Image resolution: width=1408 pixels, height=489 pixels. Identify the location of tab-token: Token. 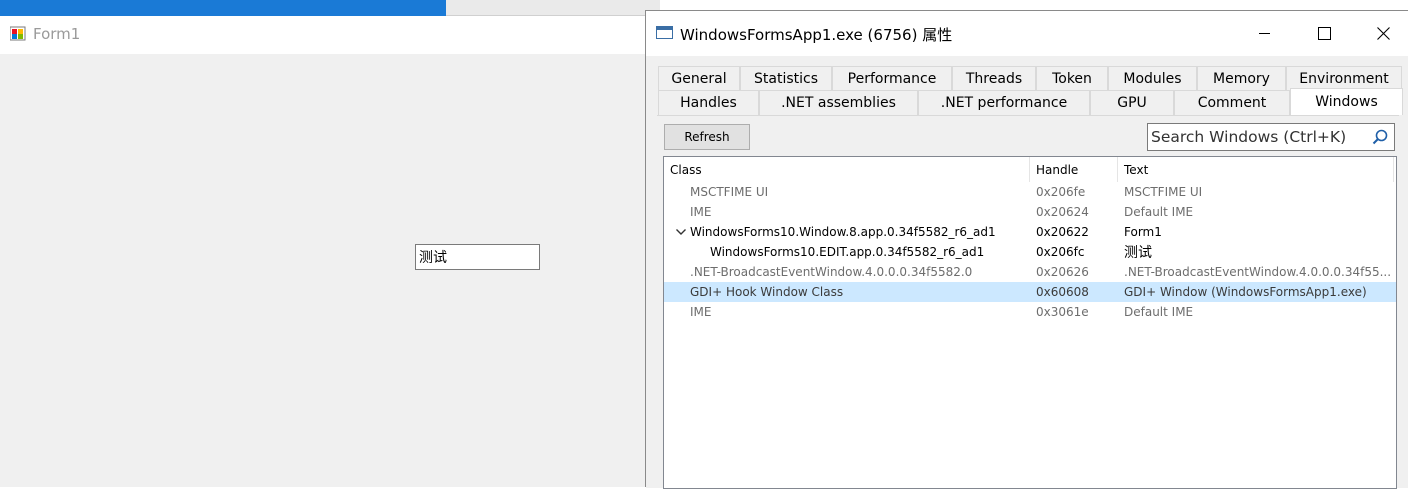
(1072, 78).